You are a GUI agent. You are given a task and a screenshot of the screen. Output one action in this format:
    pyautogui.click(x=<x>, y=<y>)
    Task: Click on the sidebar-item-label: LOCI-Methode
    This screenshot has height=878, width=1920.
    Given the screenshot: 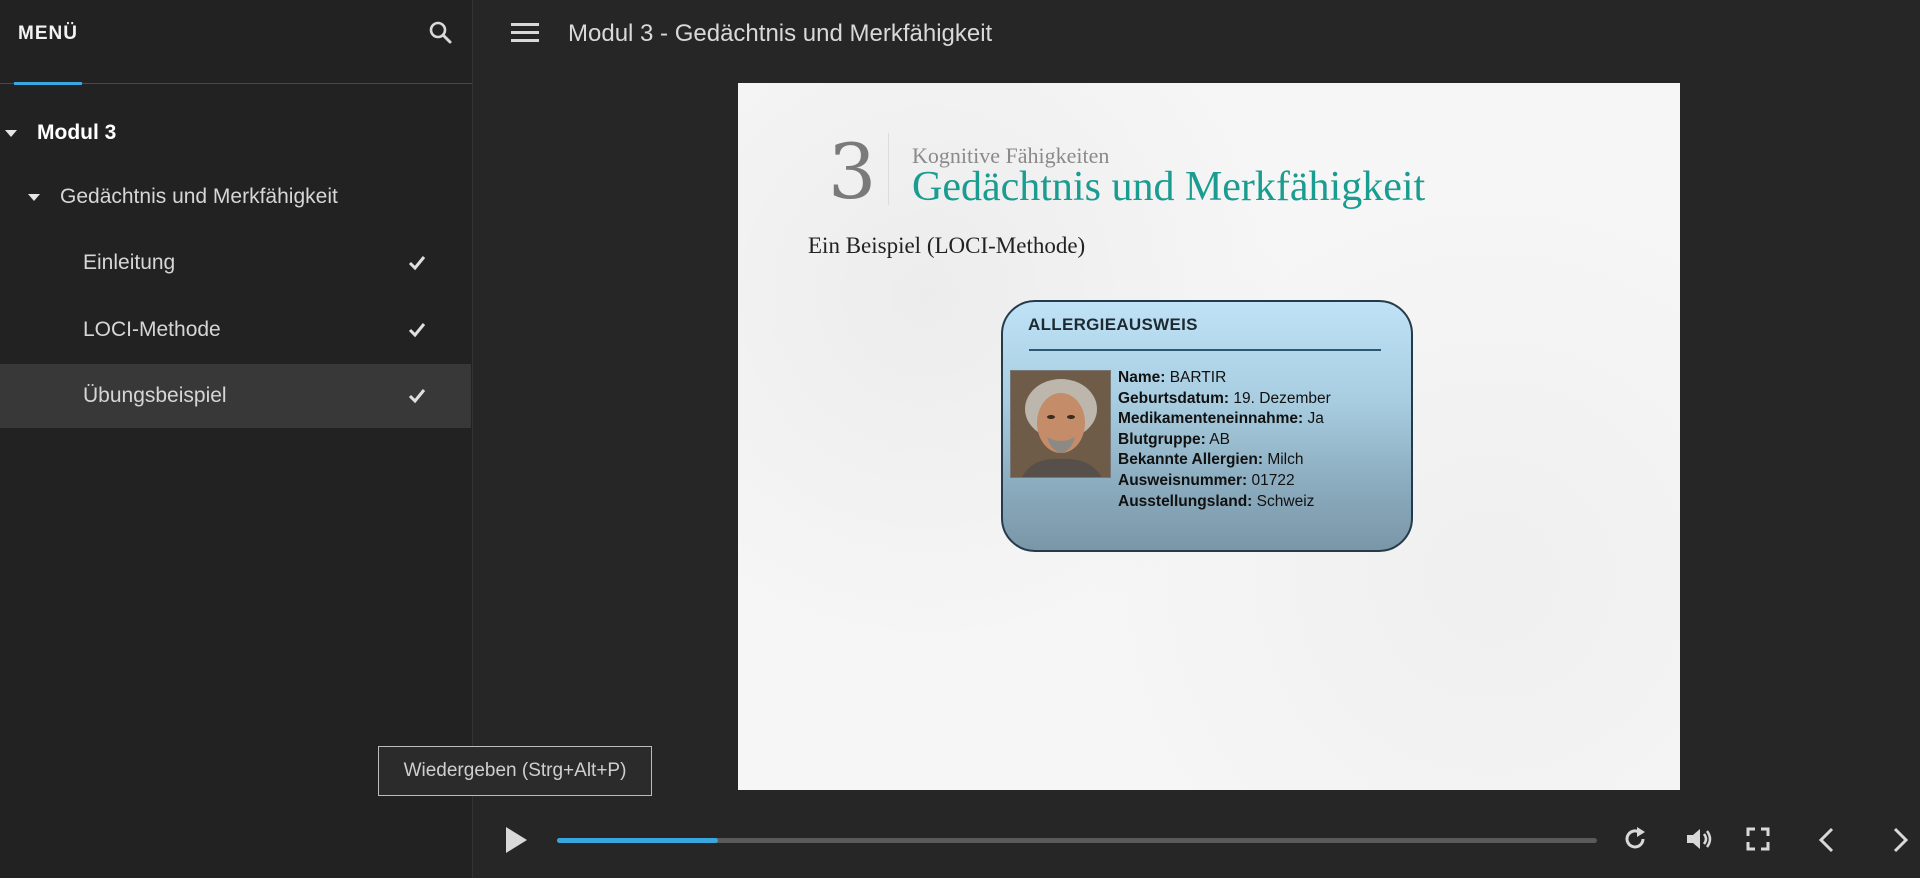 What is the action you would take?
    pyautogui.click(x=152, y=329)
    